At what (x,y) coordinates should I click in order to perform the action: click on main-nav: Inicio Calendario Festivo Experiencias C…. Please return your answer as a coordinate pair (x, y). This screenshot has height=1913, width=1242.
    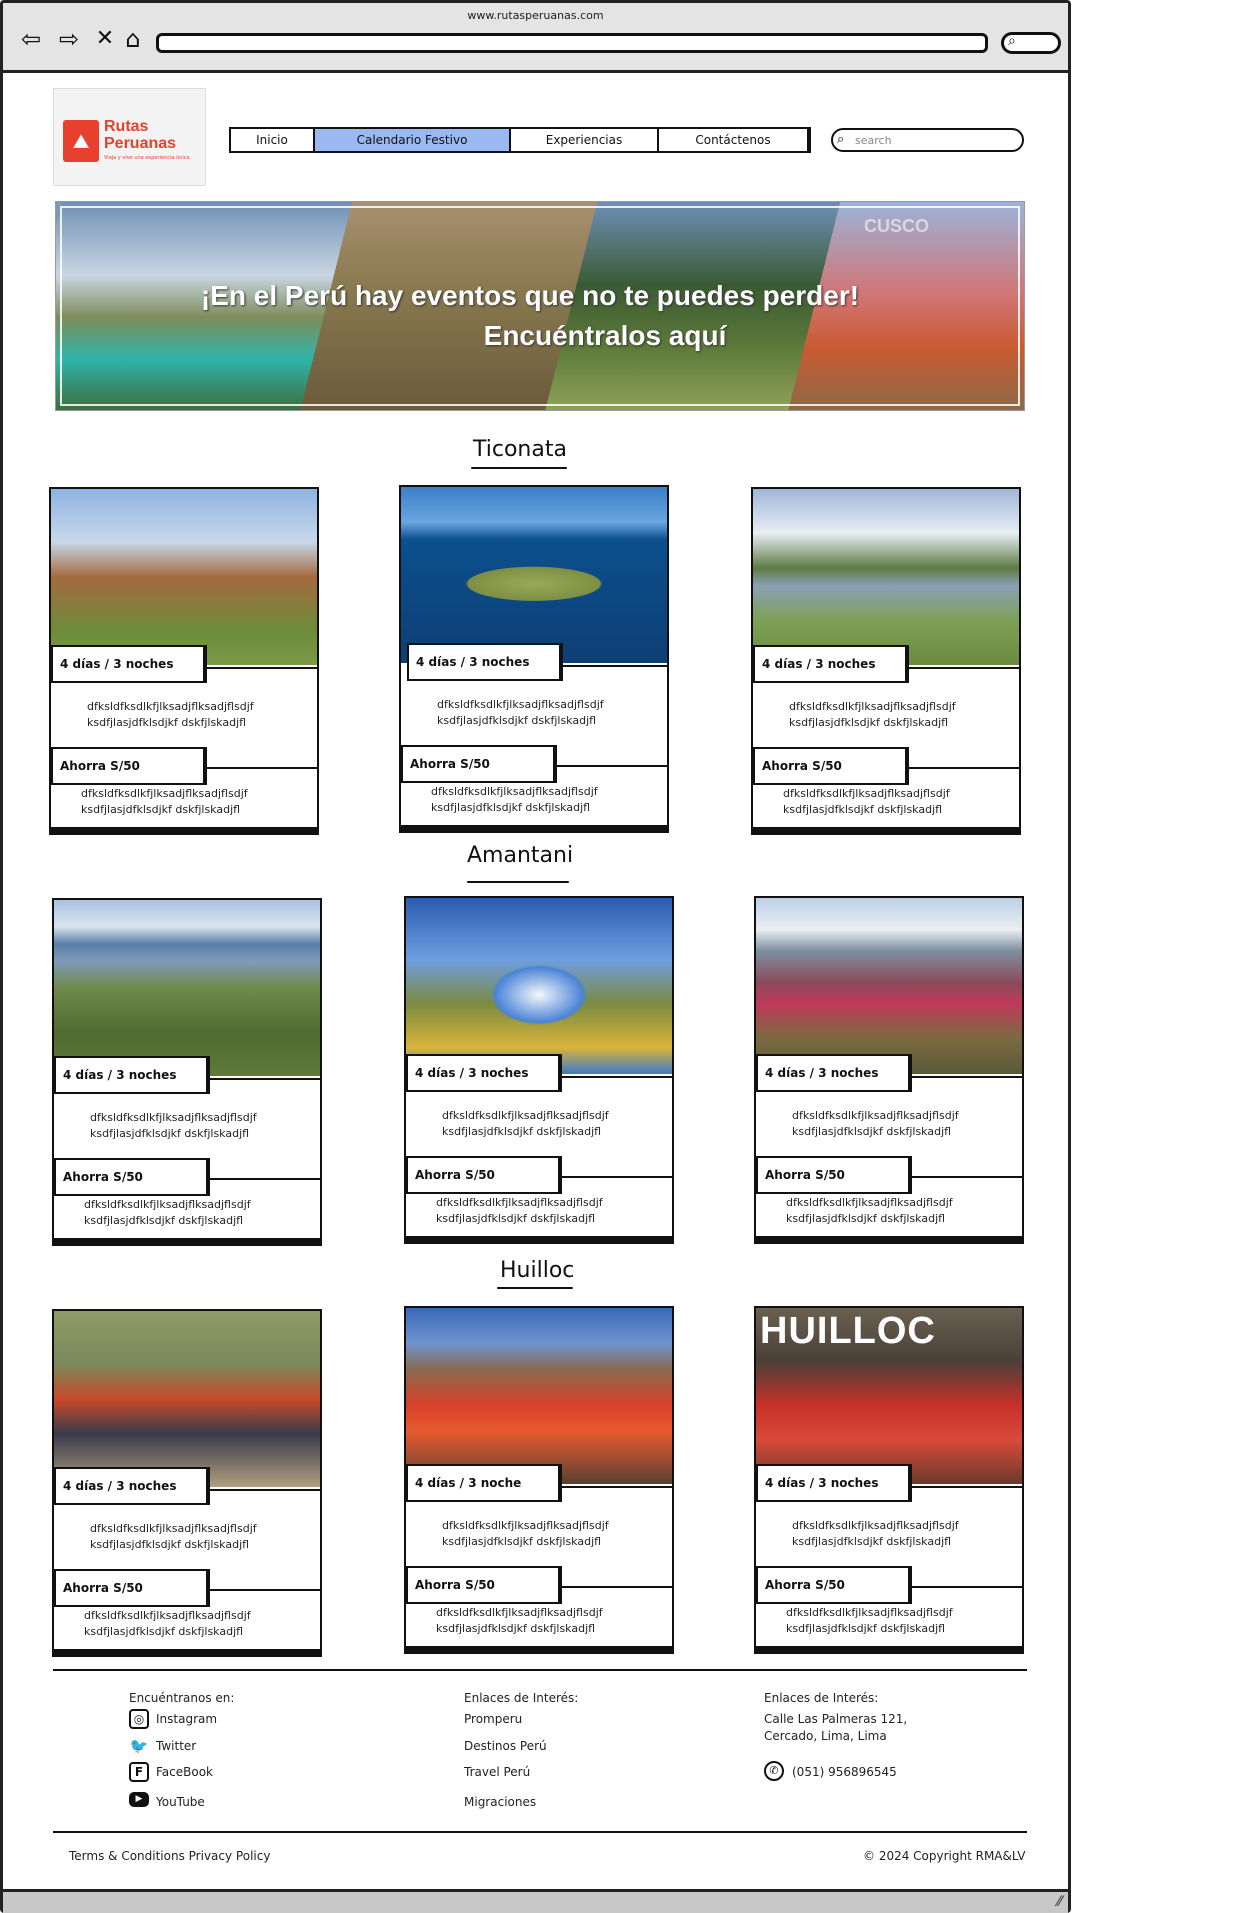
    Looking at the image, I should click on (520, 140).